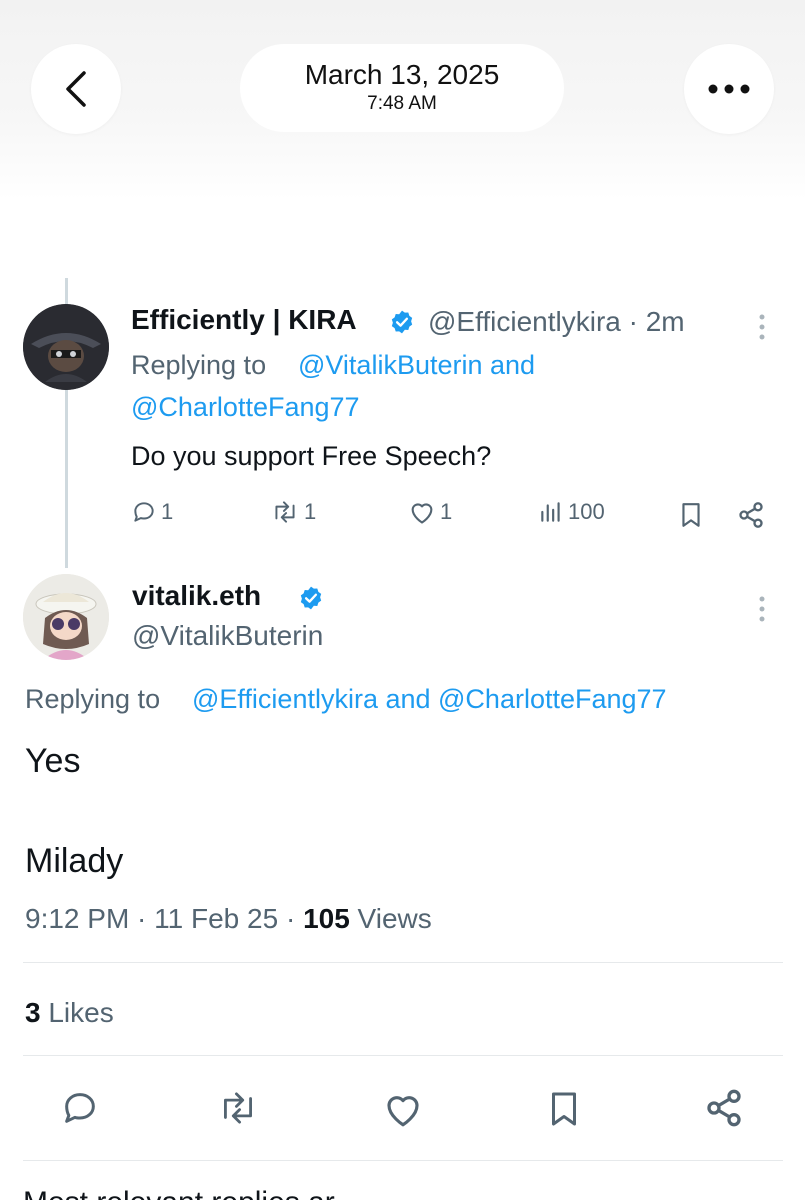 The image size is (805, 1200). Describe the element at coordinates (66, 617) in the screenshot. I see `avatar-vitalikbuterin` at that location.